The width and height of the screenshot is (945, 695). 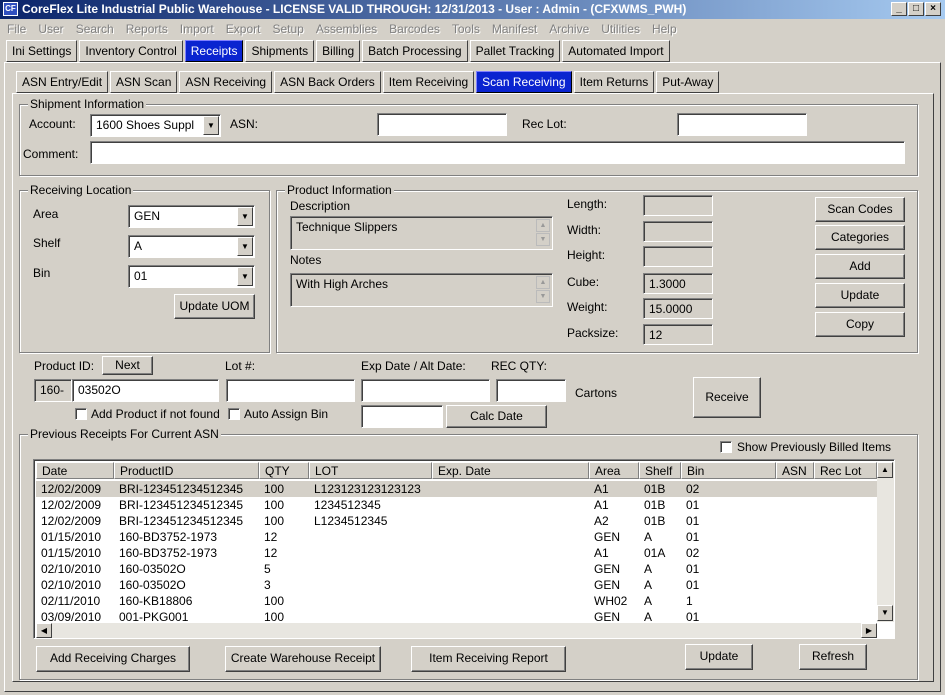 What do you see at coordinates (719, 657) in the screenshot?
I see `update-button: Update` at bounding box center [719, 657].